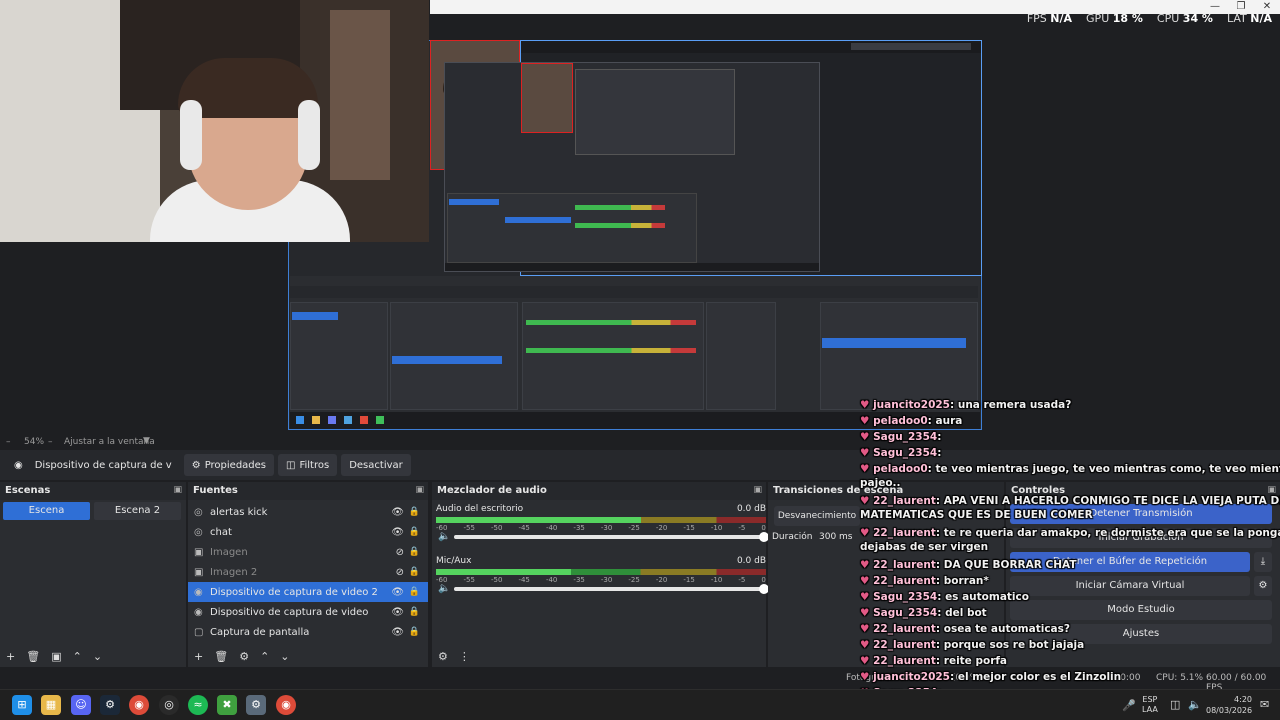  I want to click on mixer-dock-footer: ⚙ ⋮, so click(599, 656).